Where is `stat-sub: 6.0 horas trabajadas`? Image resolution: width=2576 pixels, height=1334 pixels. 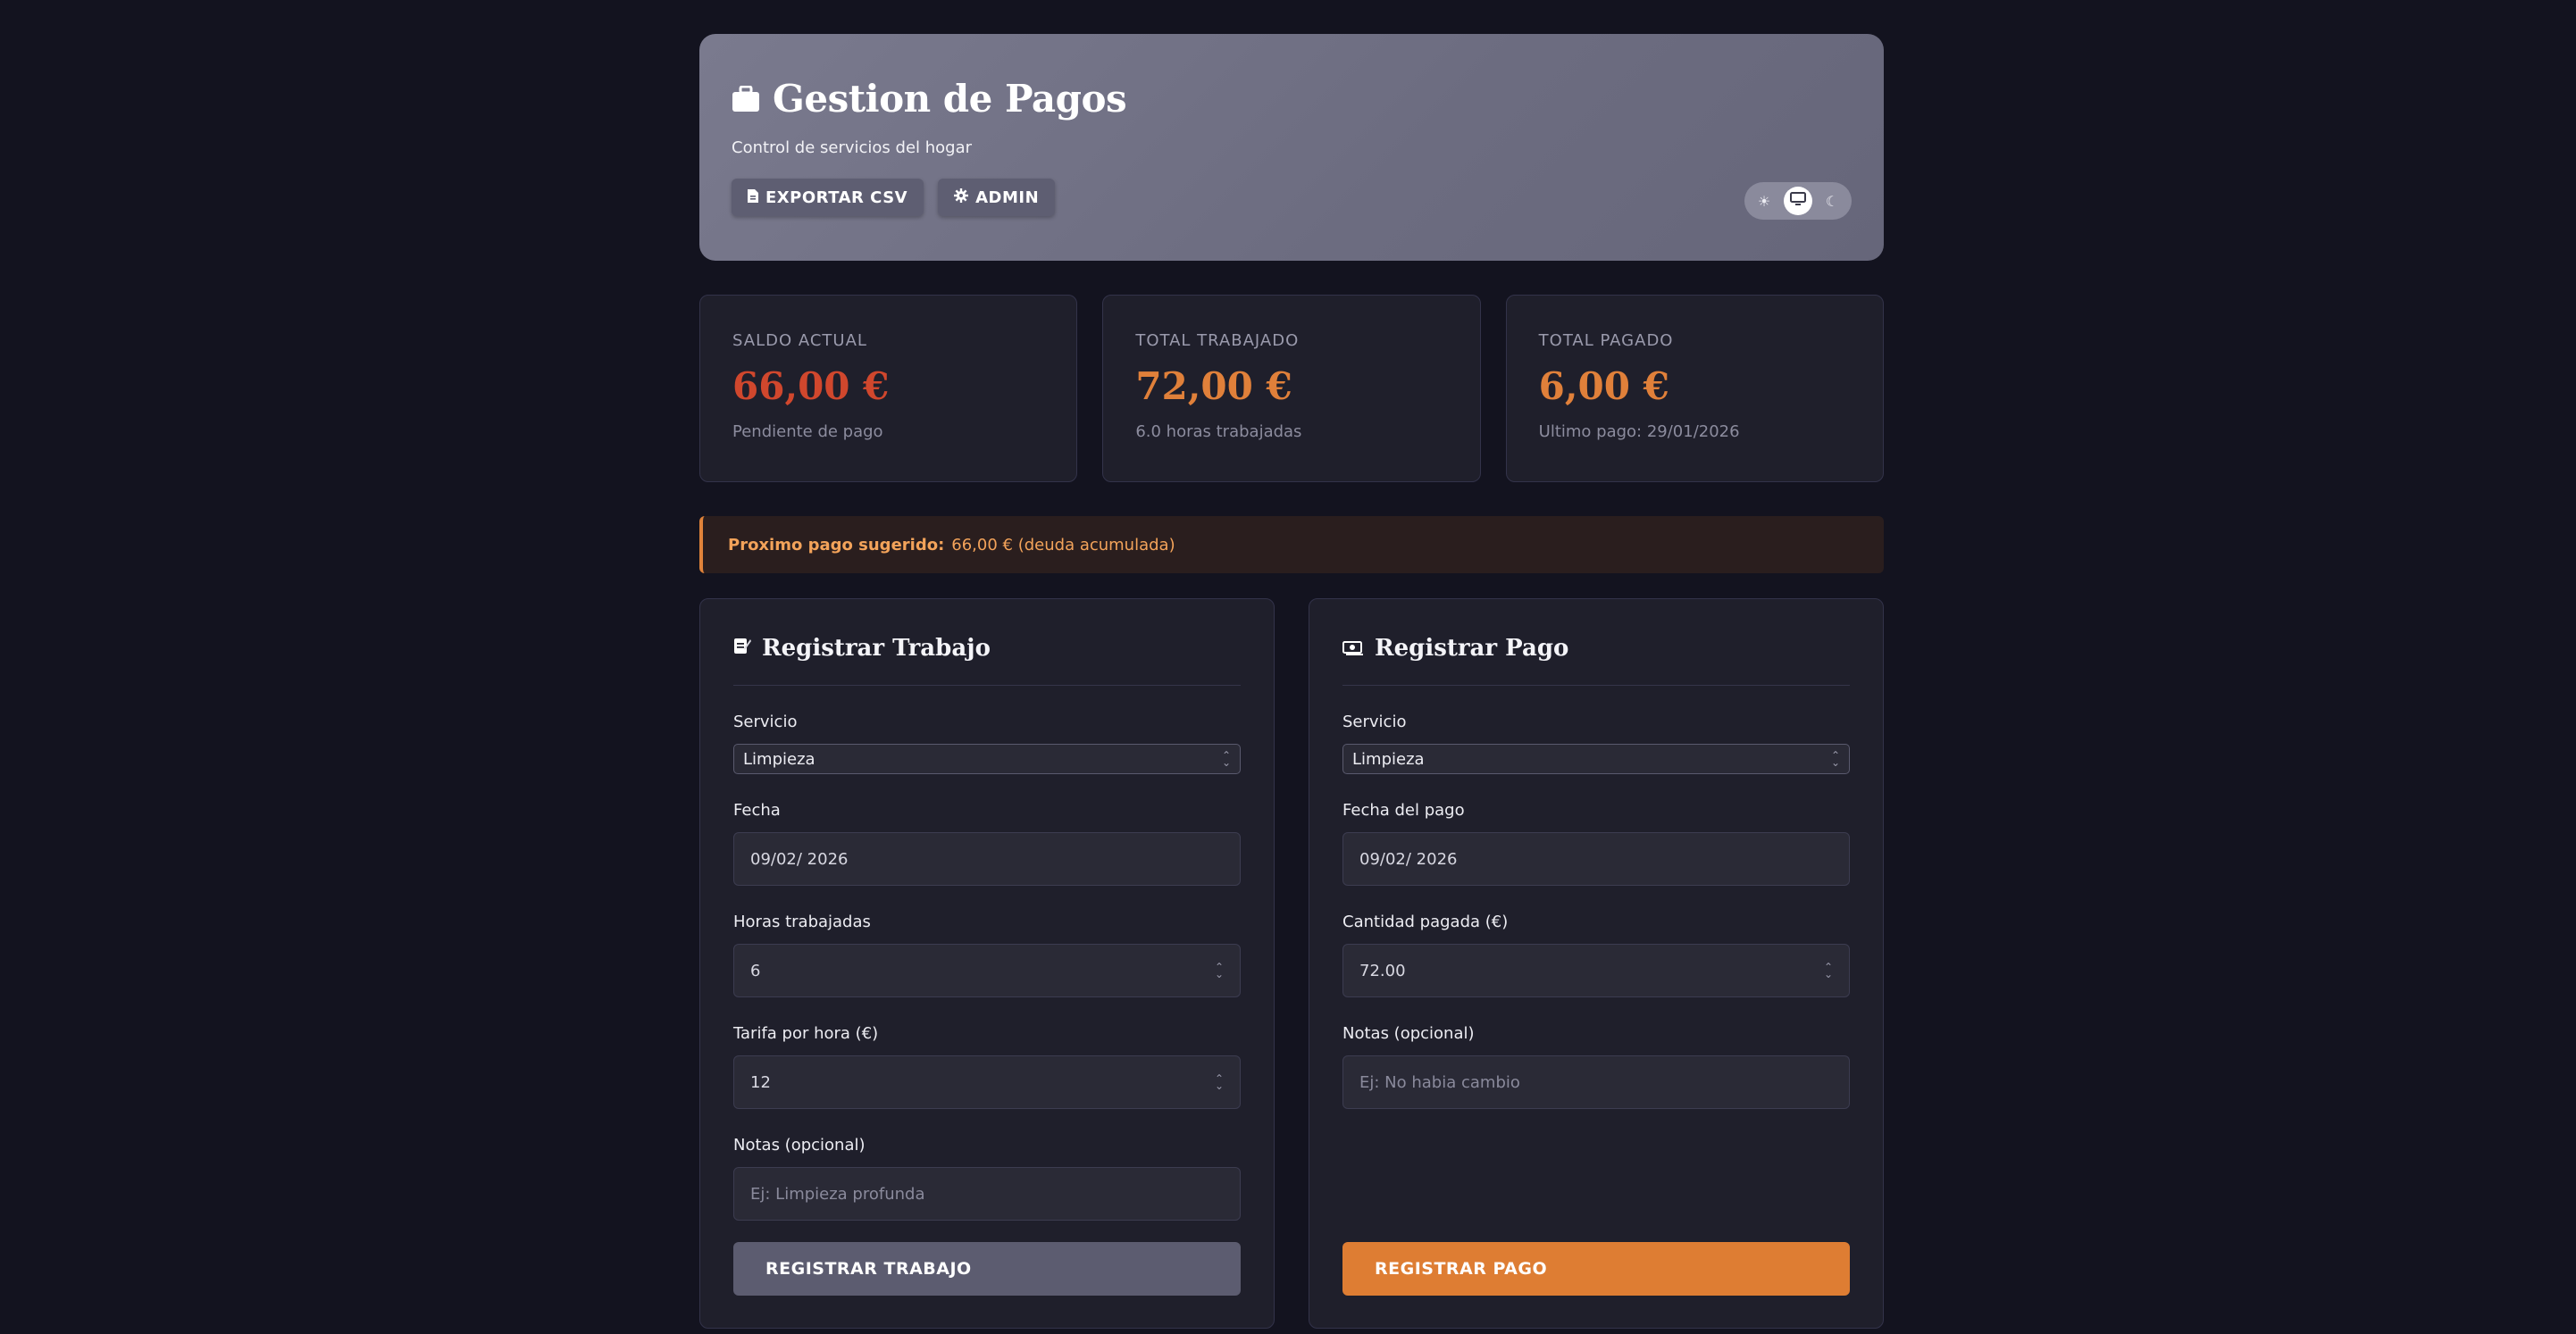
stat-sub: 6.0 horas trabajadas is located at coordinates (1219, 432).